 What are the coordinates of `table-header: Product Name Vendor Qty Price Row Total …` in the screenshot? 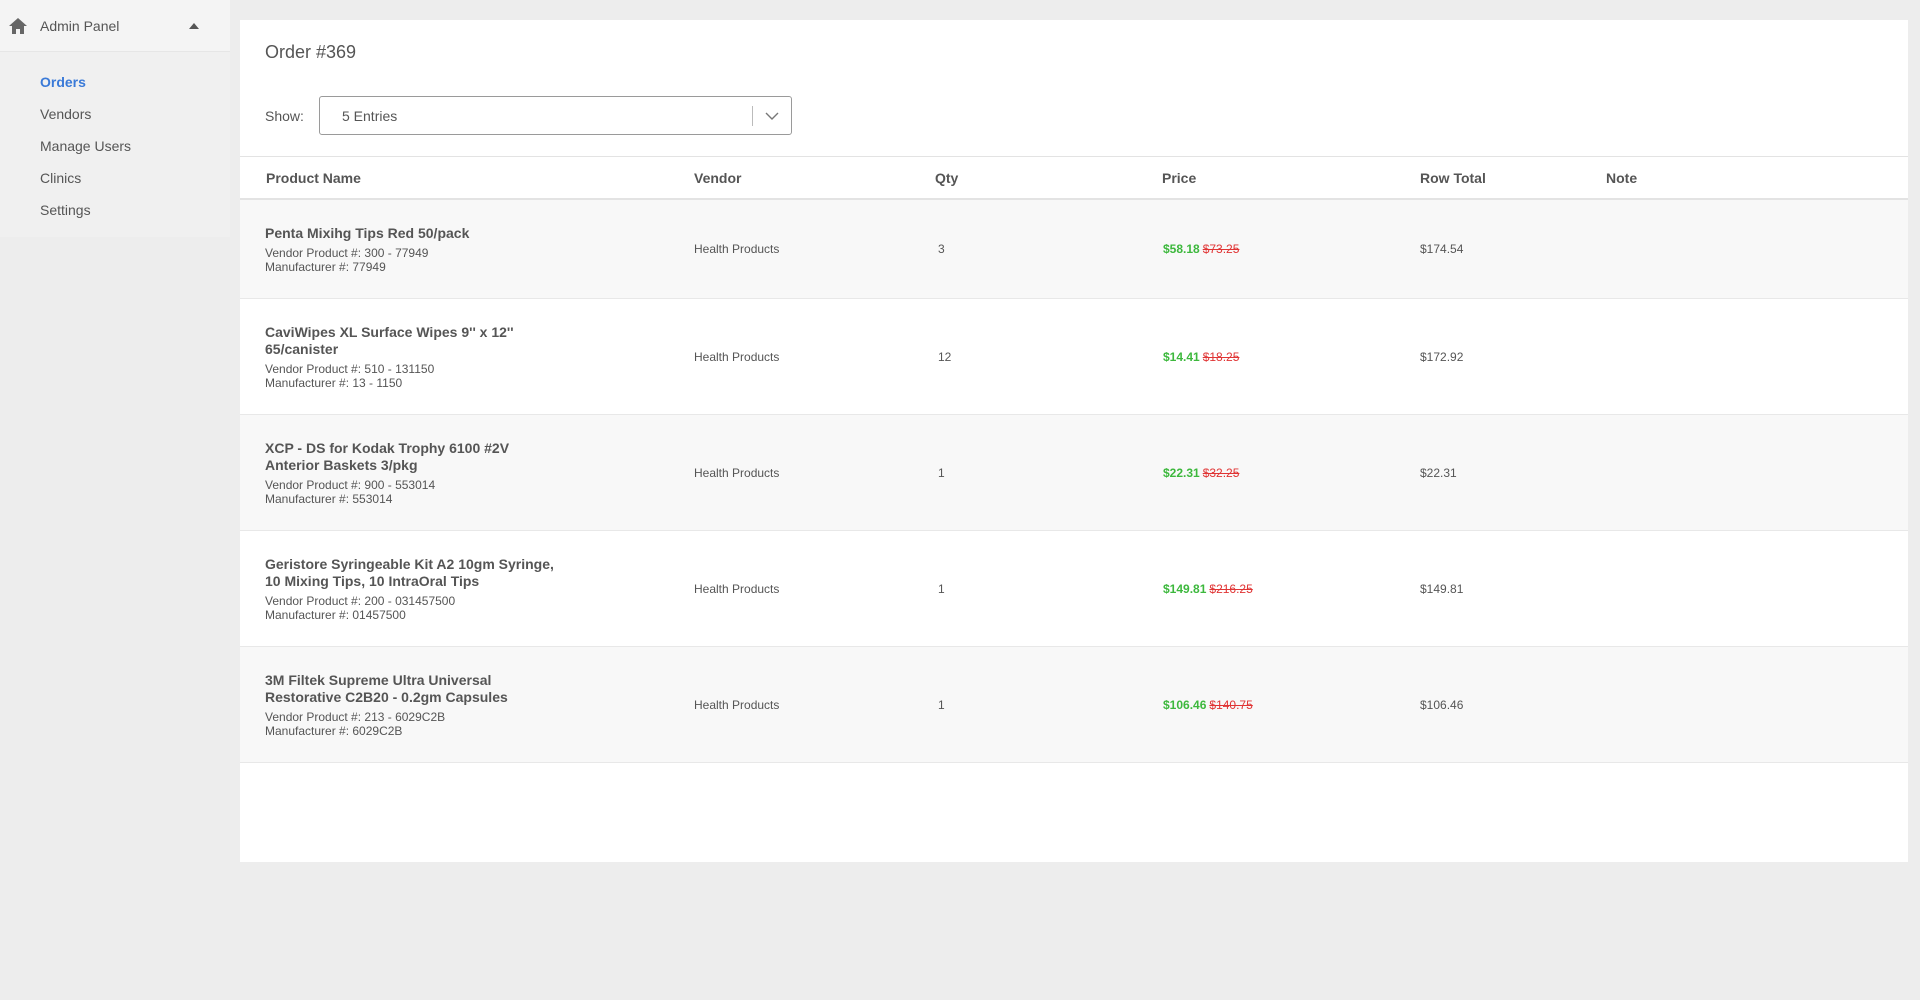 It's located at (1074, 178).